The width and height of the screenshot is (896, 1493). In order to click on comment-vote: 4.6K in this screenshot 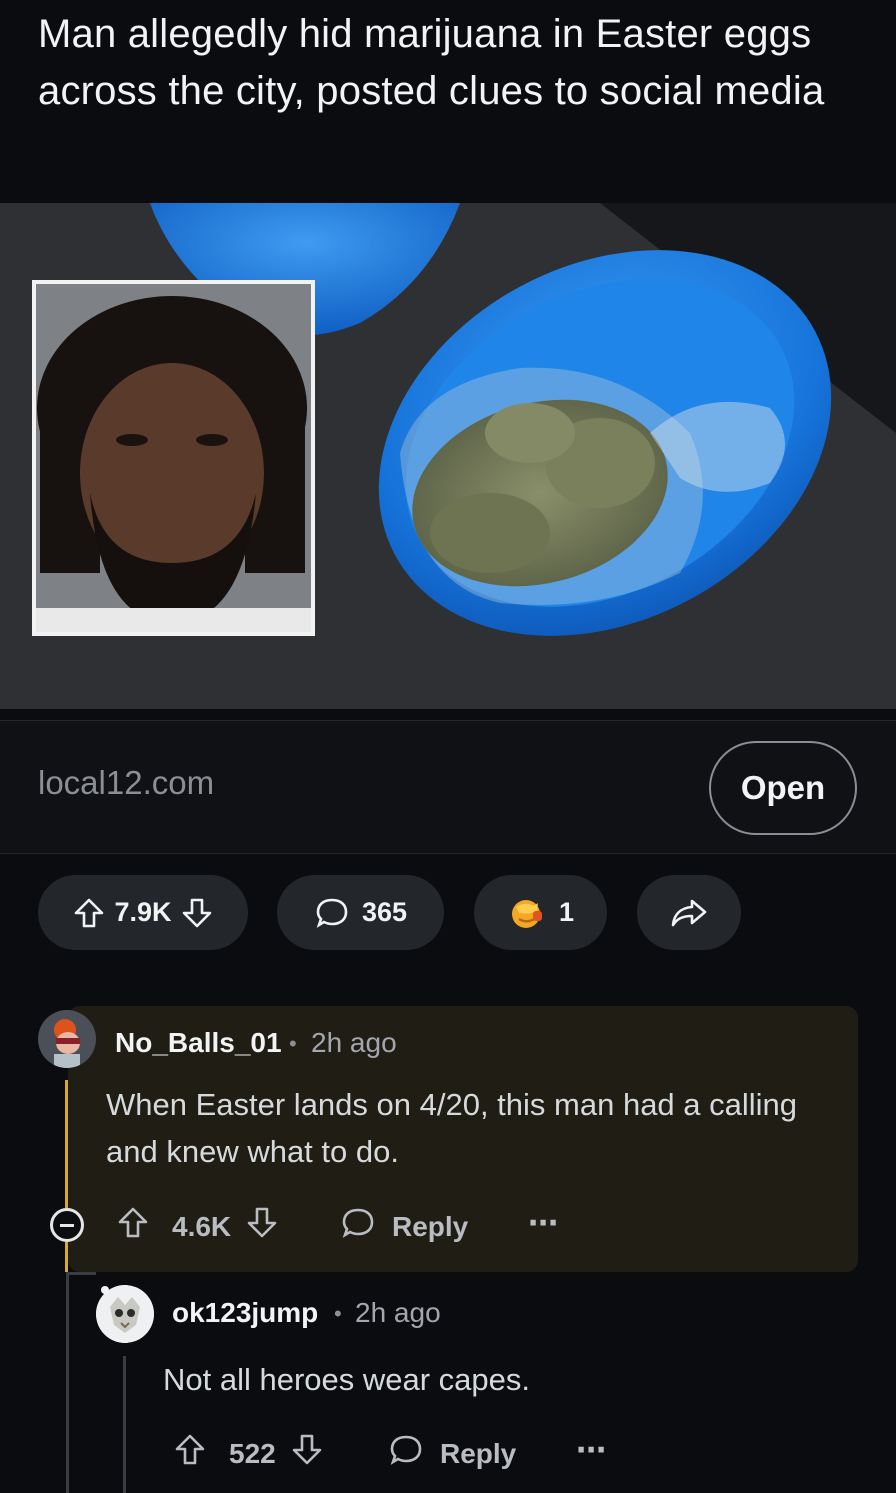, I will do `click(197, 1226)`.